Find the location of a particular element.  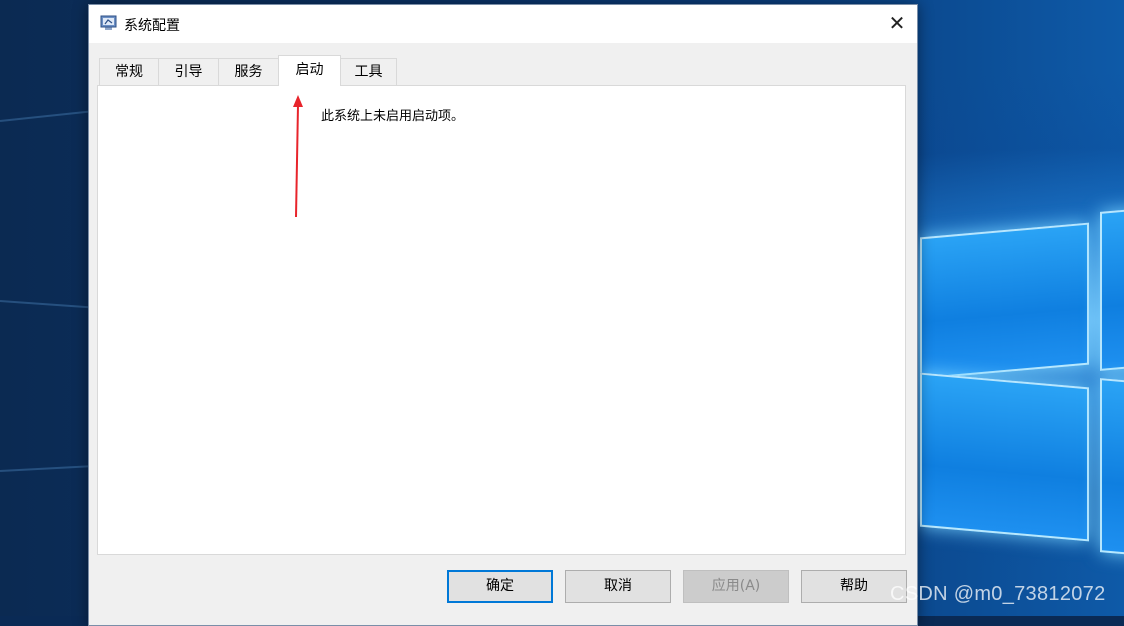

watermark-text: CSDN @m0_73812072 is located at coordinates (998, 594).